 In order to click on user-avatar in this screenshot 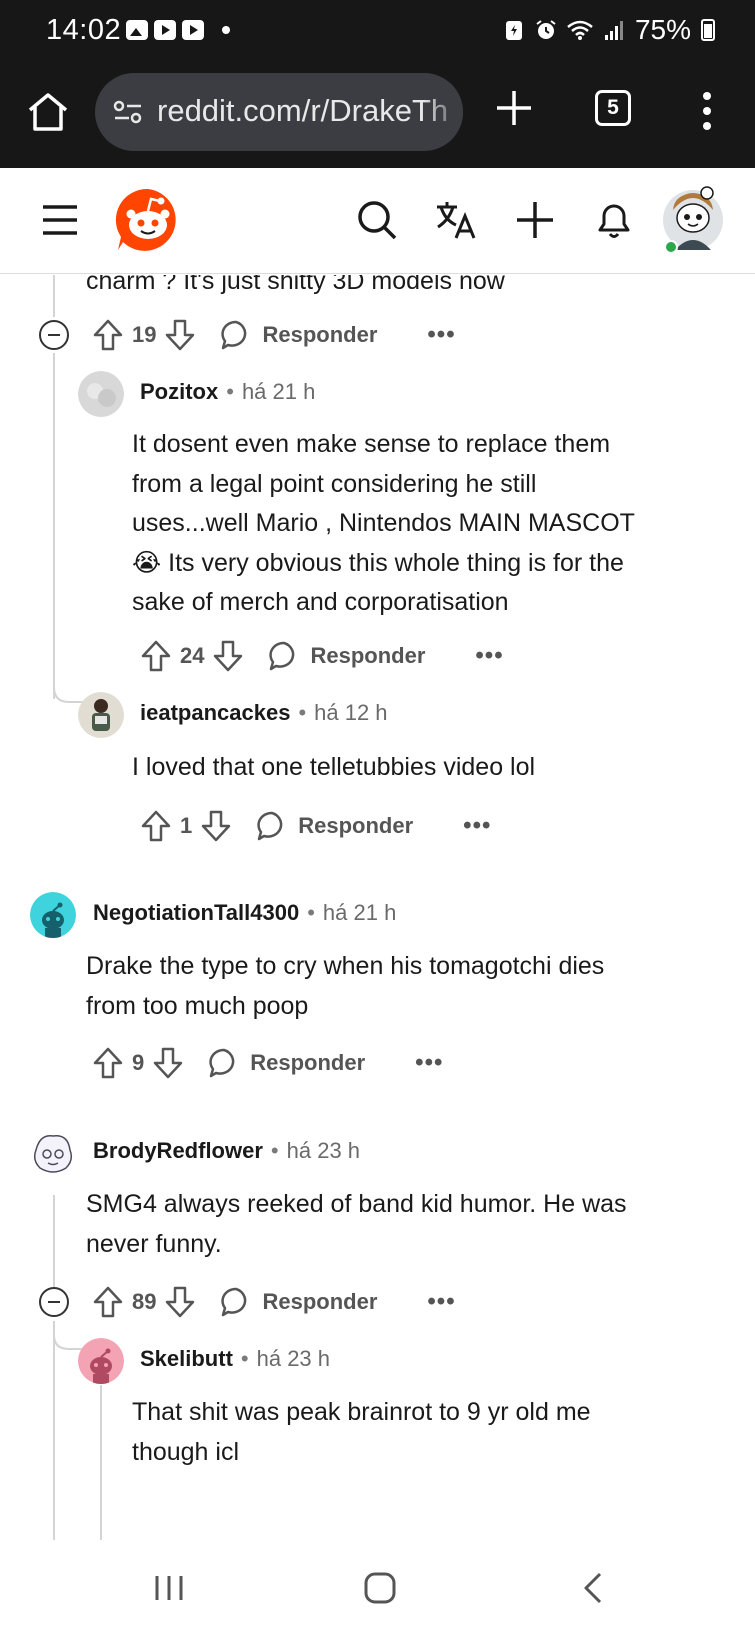, I will do `click(693, 220)`.